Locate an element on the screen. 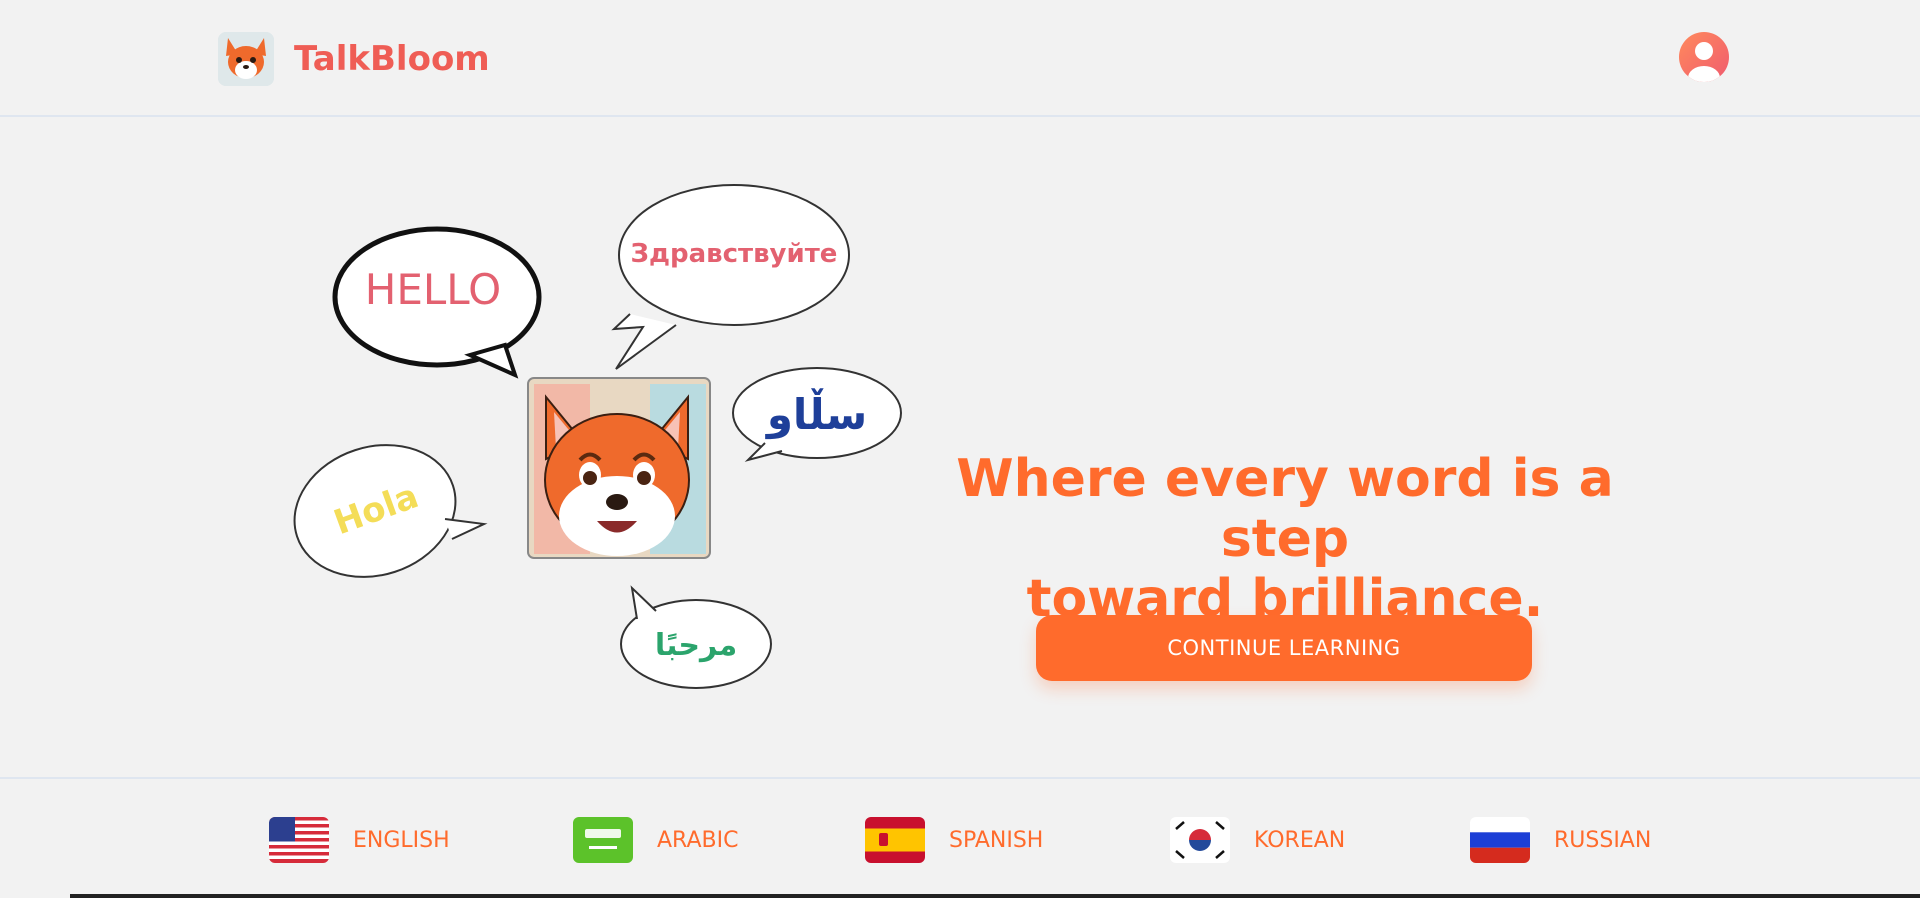 The width and height of the screenshot is (1920, 898). us-flag-icon is located at coordinates (299, 840).